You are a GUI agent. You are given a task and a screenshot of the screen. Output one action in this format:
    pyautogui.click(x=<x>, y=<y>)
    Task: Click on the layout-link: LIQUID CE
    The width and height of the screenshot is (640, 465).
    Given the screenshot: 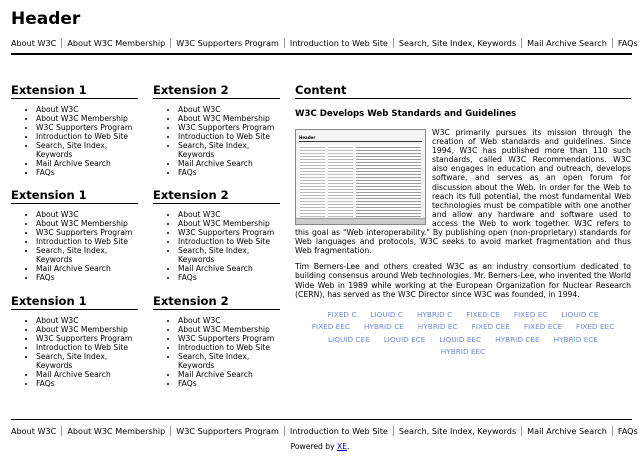 What is the action you would take?
    pyautogui.click(x=579, y=315)
    